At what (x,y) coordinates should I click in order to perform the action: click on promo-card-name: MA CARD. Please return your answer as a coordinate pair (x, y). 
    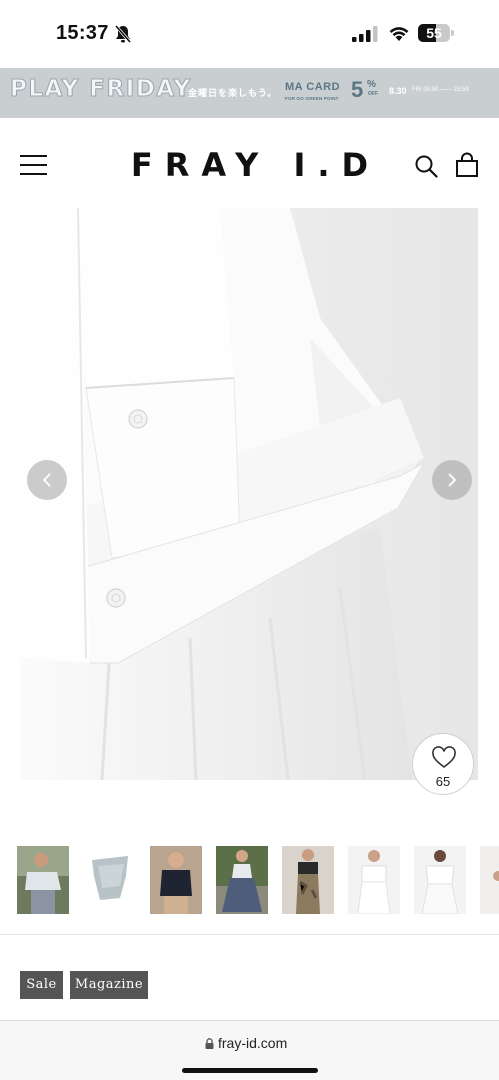
    Looking at the image, I should click on (313, 87).